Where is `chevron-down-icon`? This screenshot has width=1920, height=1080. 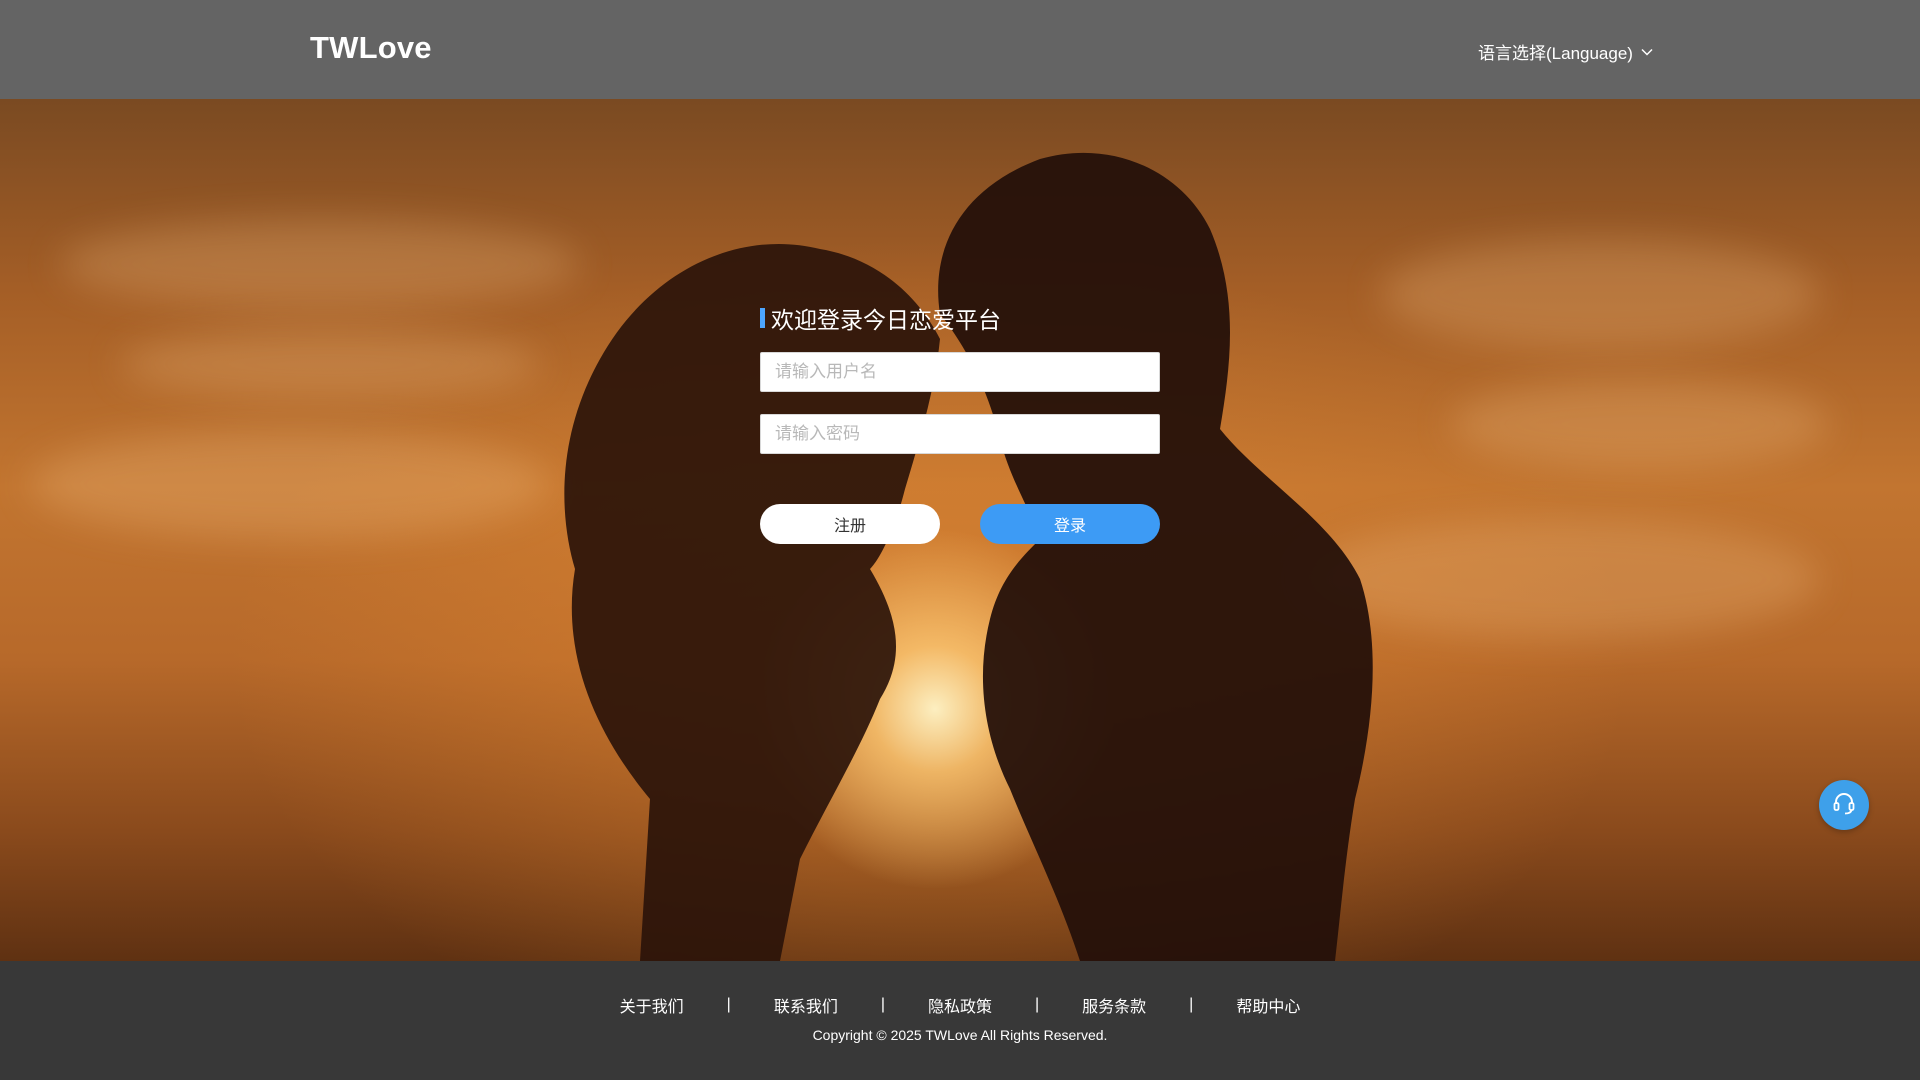
chevron-down-icon is located at coordinates (1647, 52).